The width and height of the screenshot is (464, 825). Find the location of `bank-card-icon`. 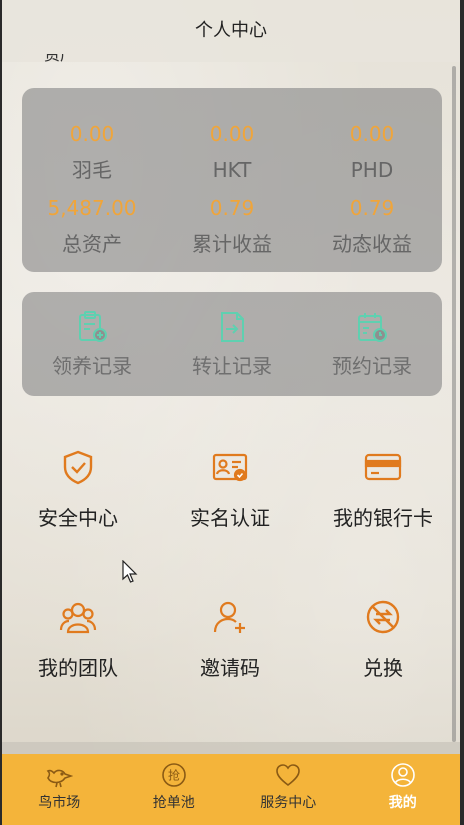

bank-card-icon is located at coordinates (383, 467).